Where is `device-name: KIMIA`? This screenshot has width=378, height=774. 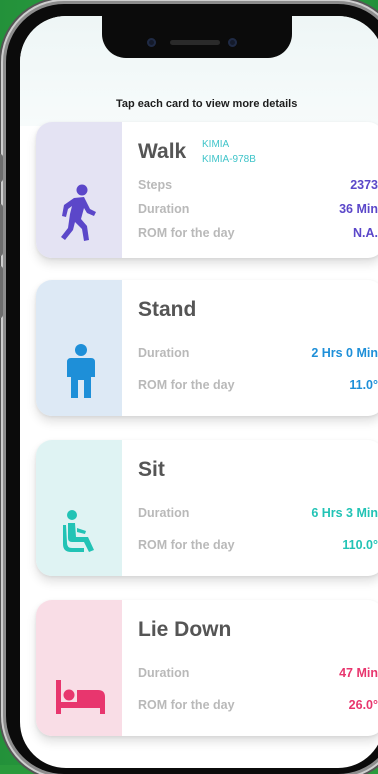 device-name: KIMIA is located at coordinates (215, 145).